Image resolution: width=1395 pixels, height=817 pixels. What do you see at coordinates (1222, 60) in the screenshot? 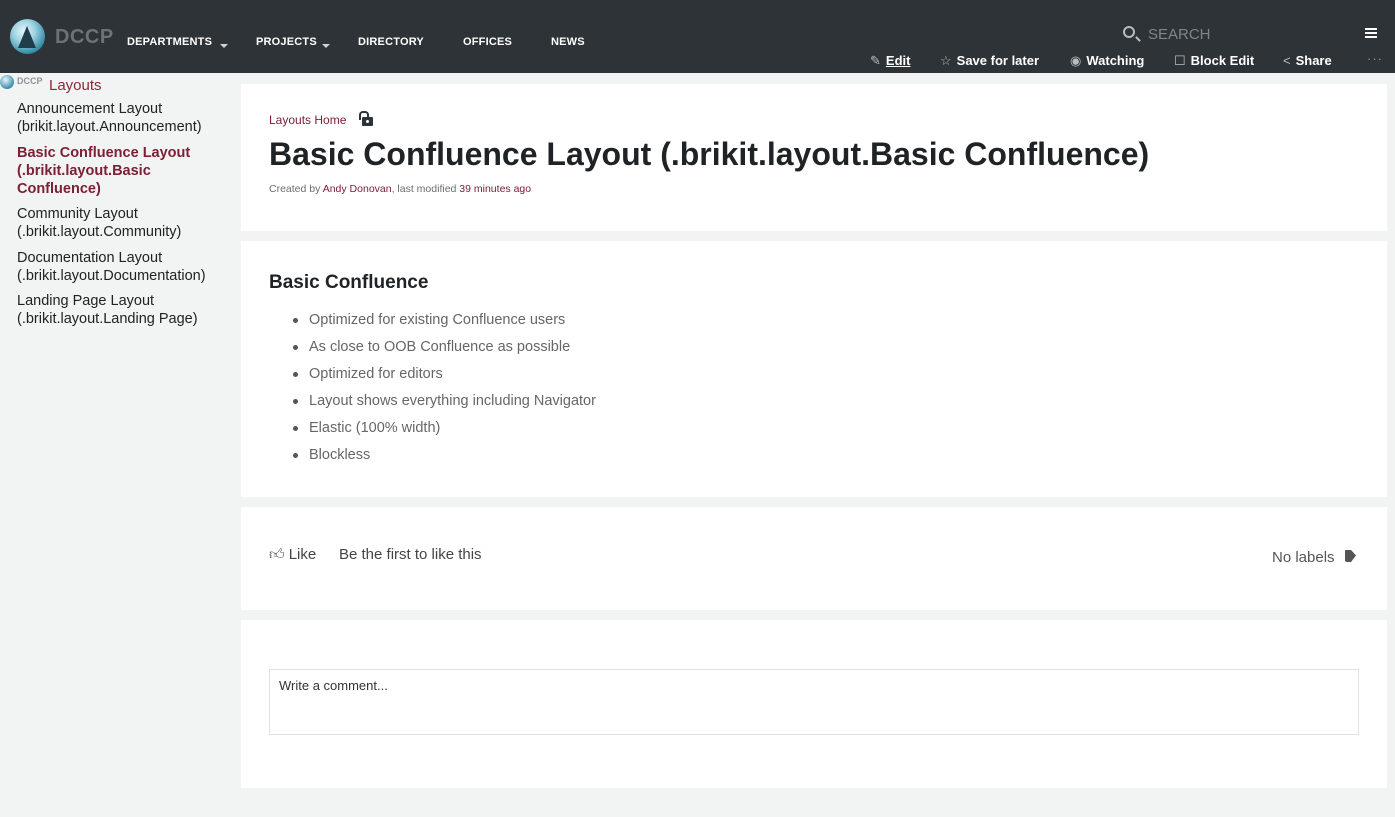
I see `block-edit-label: Block Edit` at bounding box center [1222, 60].